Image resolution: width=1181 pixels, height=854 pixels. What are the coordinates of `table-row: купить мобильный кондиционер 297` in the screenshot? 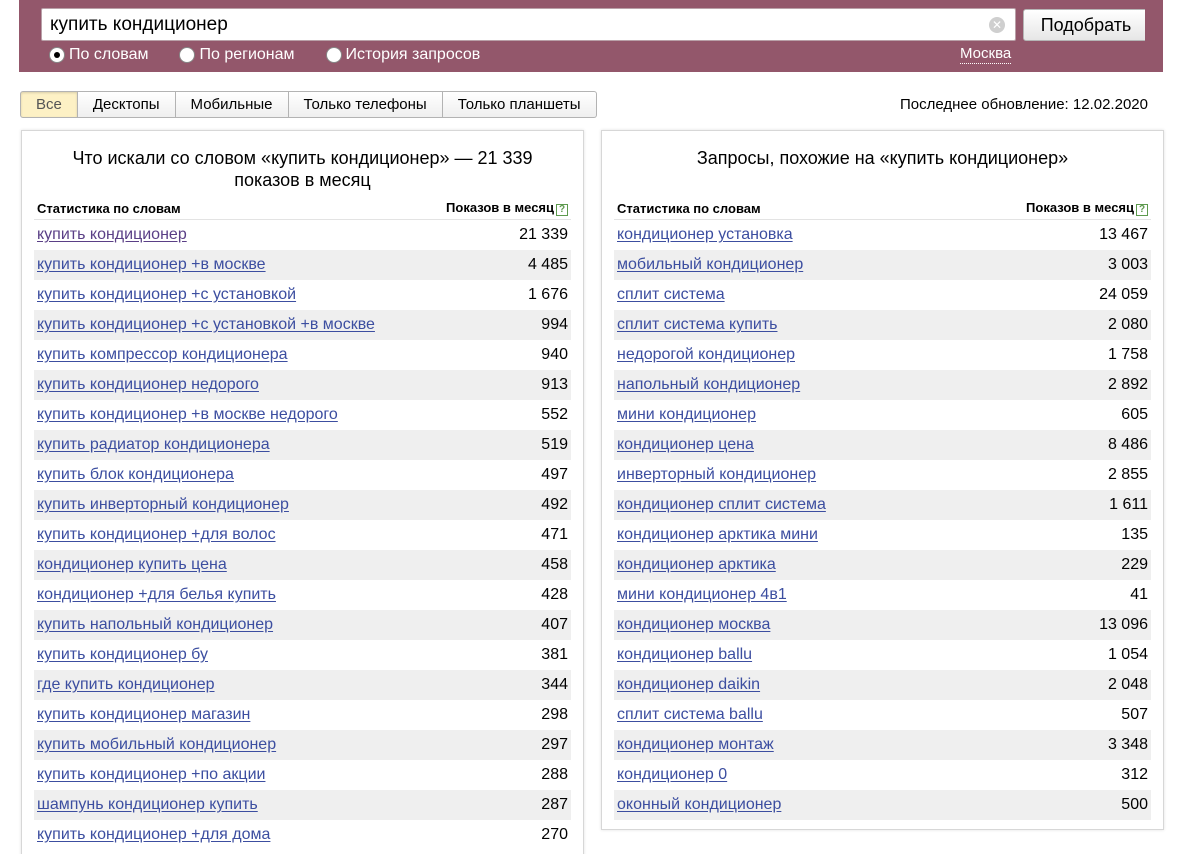 It's located at (302, 745).